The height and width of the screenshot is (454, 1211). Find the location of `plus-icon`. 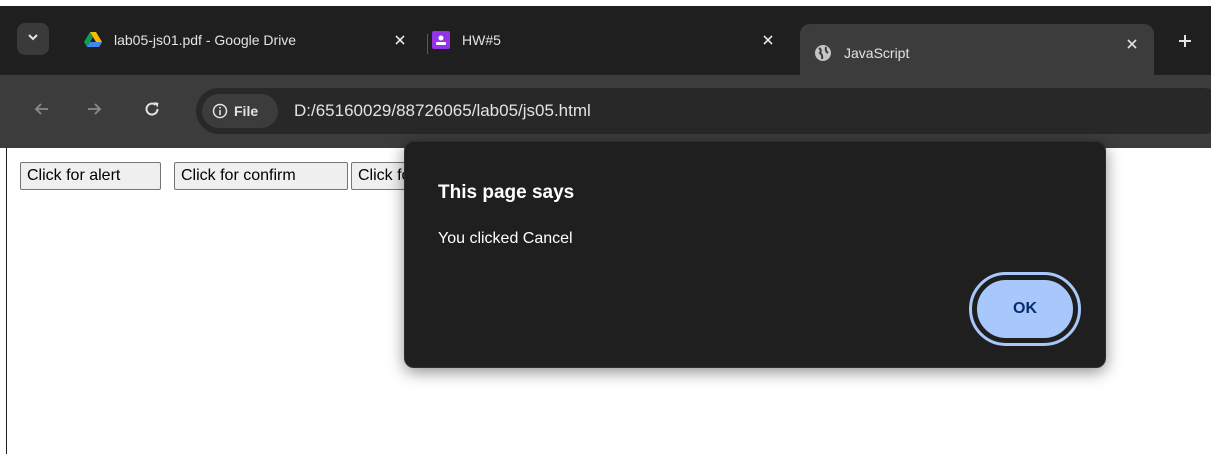

plus-icon is located at coordinates (1185, 43).